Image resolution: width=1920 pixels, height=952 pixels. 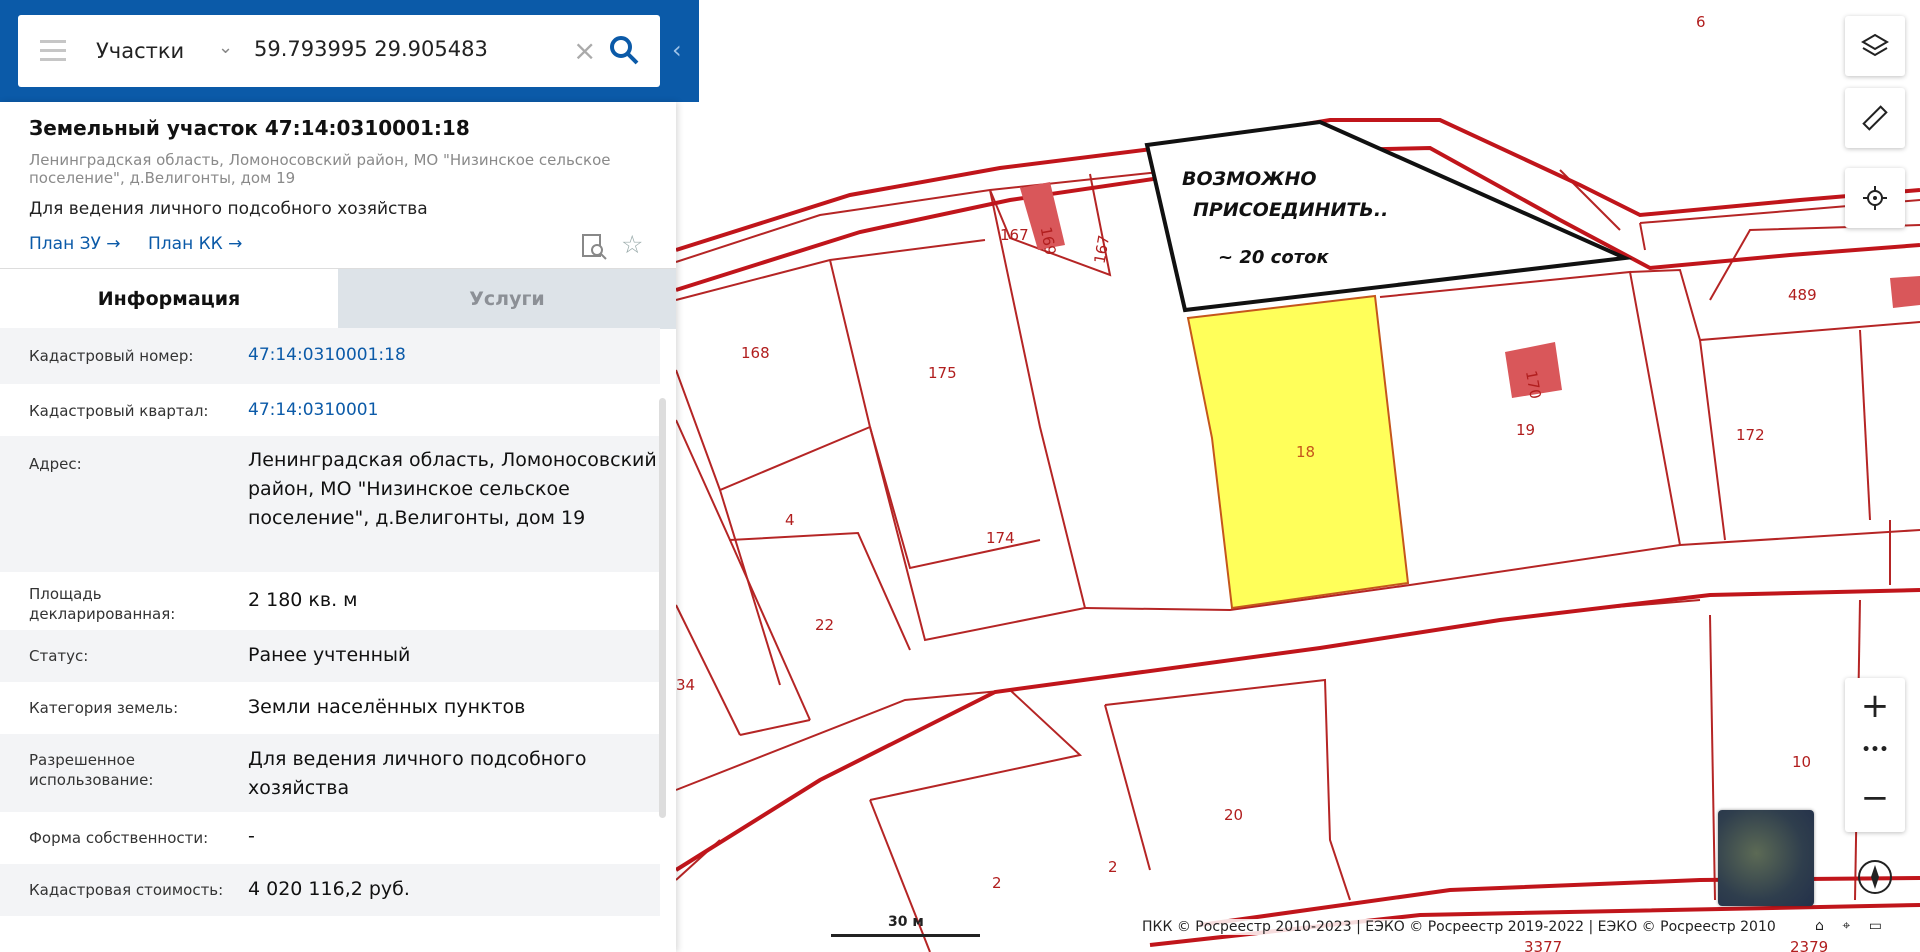 I want to click on window-icon: ▭, so click(x=1875, y=926).